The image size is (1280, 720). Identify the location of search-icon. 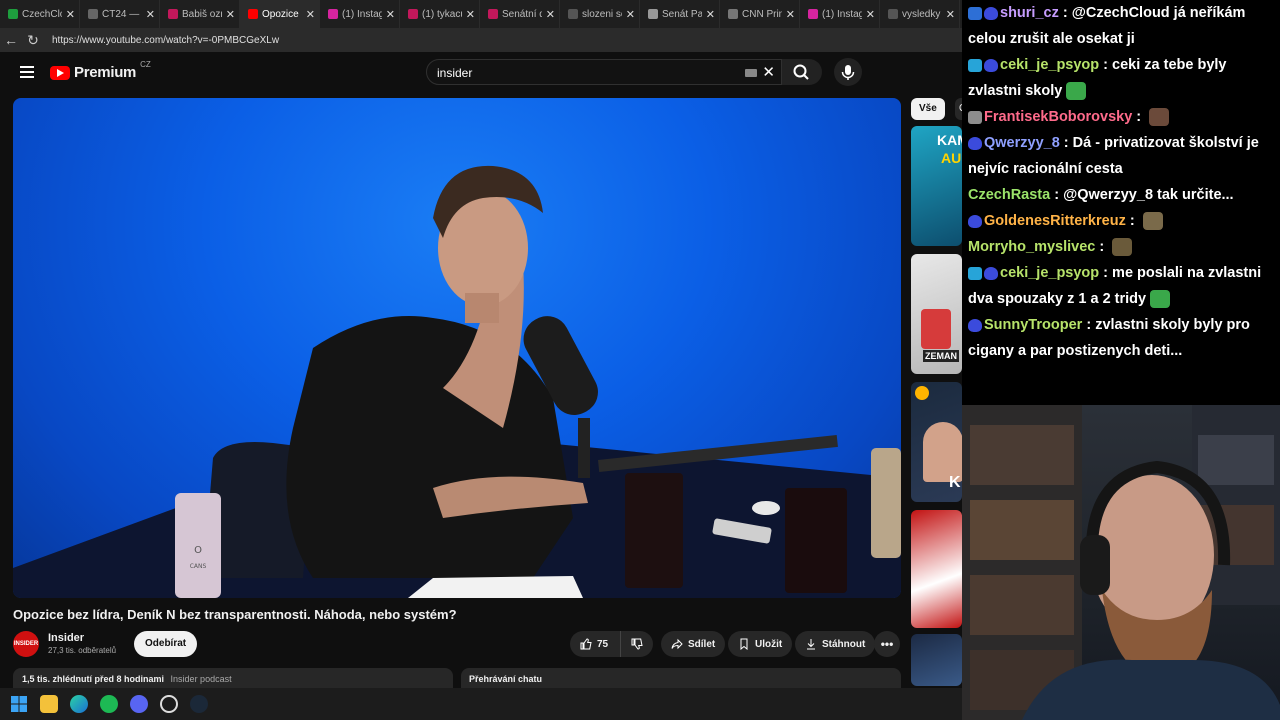
(801, 72).